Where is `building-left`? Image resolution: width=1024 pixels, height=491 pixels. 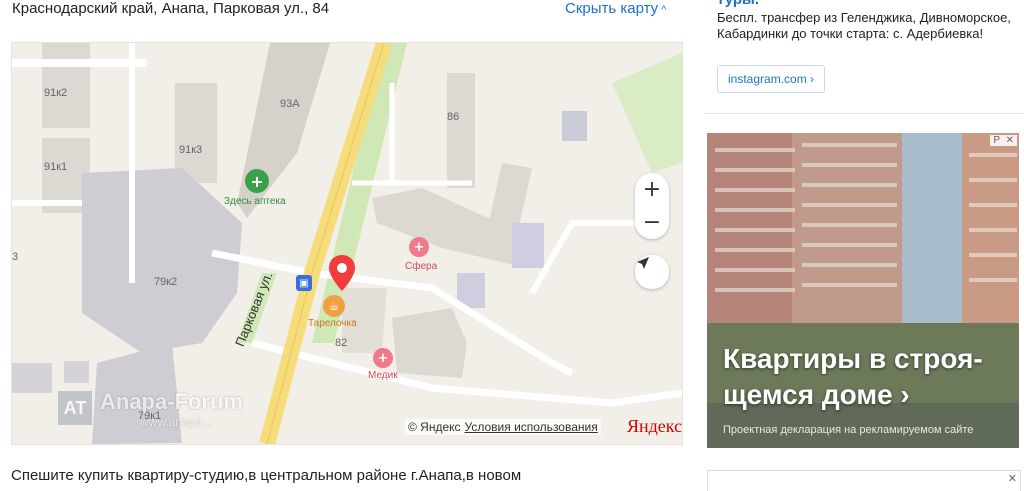 building-left is located at coordinates (32, 378).